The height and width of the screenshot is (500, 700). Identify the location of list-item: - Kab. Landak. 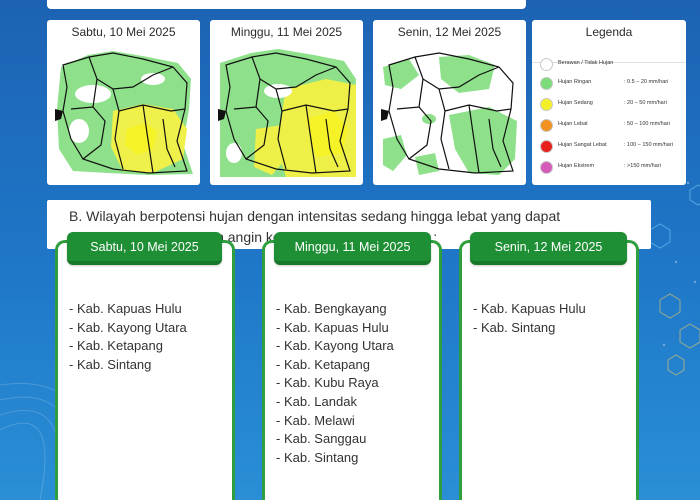
(316, 401).